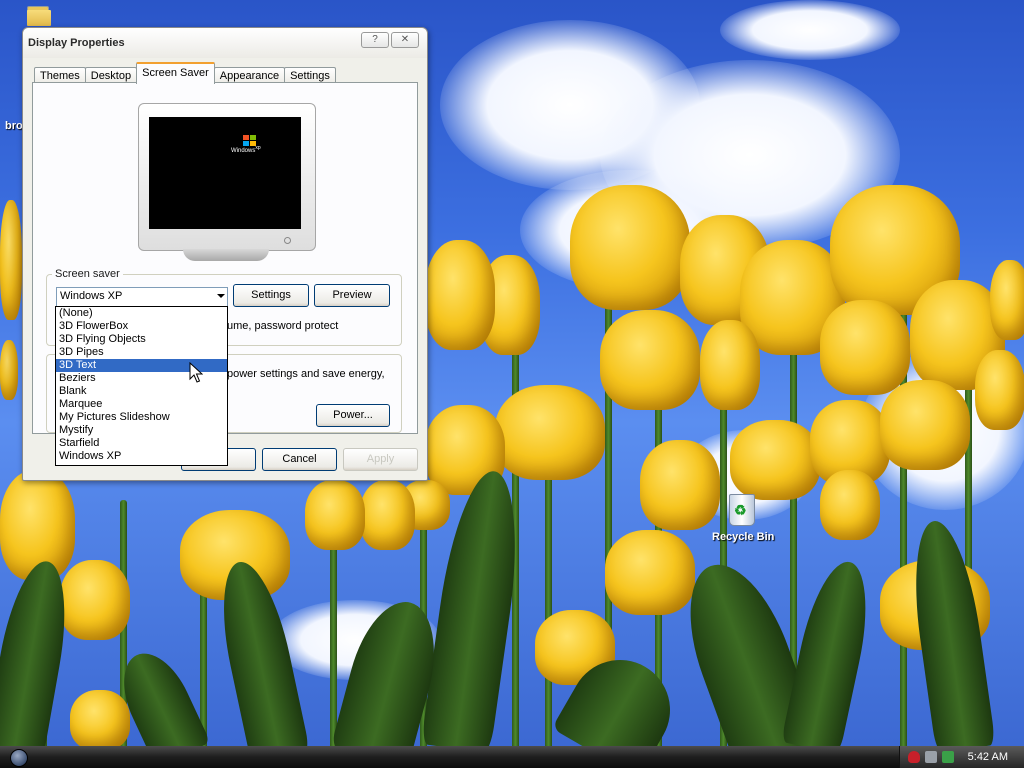 This screenshot has width=1024, height=768. What do you see at coordinates (225, 173) in the screenshot?
I see `preview-screen: Windowsxp` at bounding box center [225, 173].